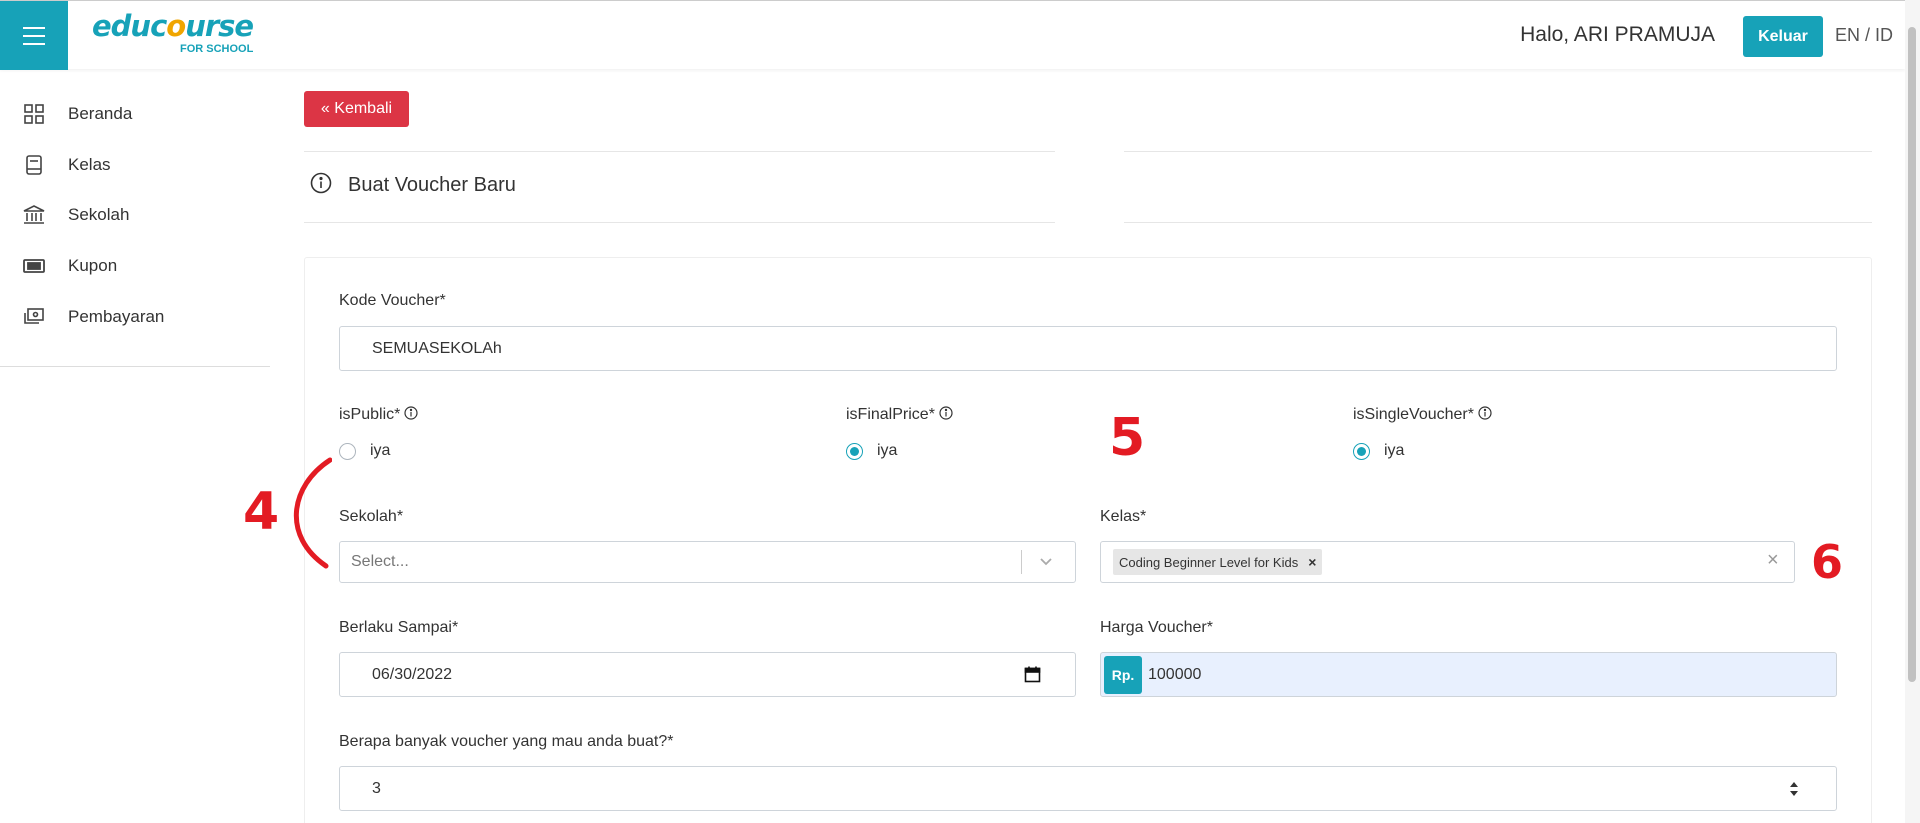  What do you see at coordinates (1218, 562) in the screenshot?
I see `selected-chip: Coding Beginner Level for Kids ×` at bounding box center [1218, 562].